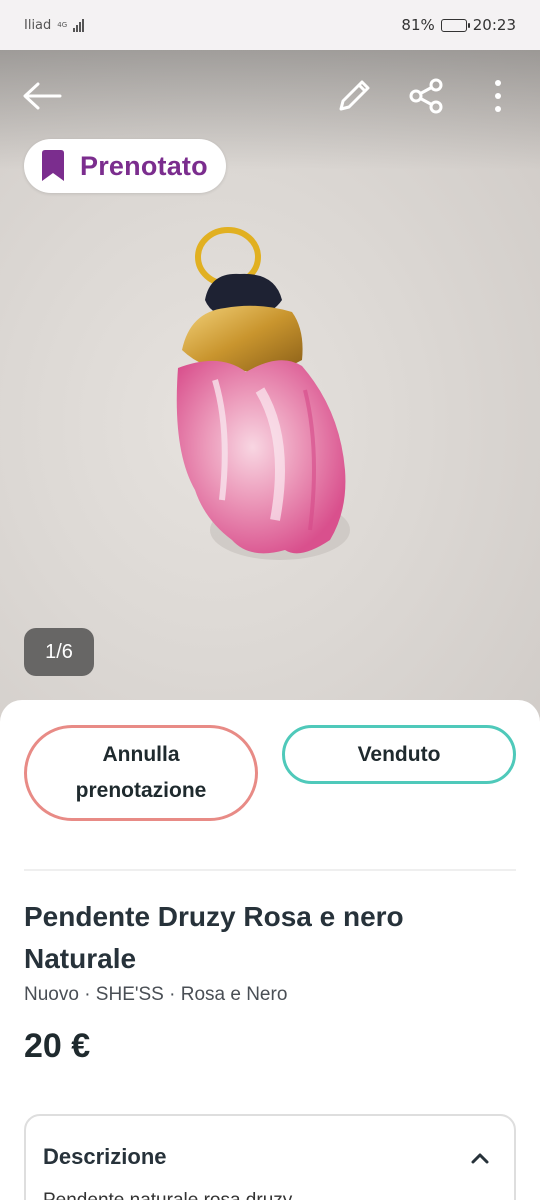 This screenshot has width=540, height=1200. I want to click on reserved-label: Prenotato, so click(144, 165).